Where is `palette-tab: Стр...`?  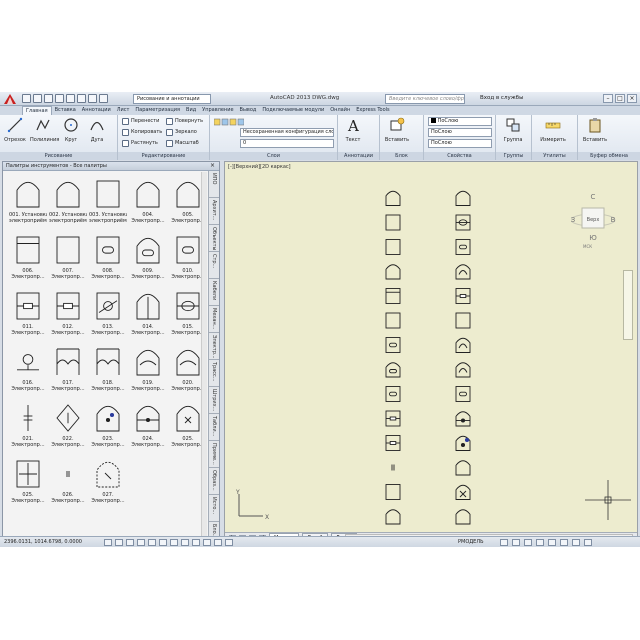 palette-tab: Стр... is located at coordinates (214, 265).